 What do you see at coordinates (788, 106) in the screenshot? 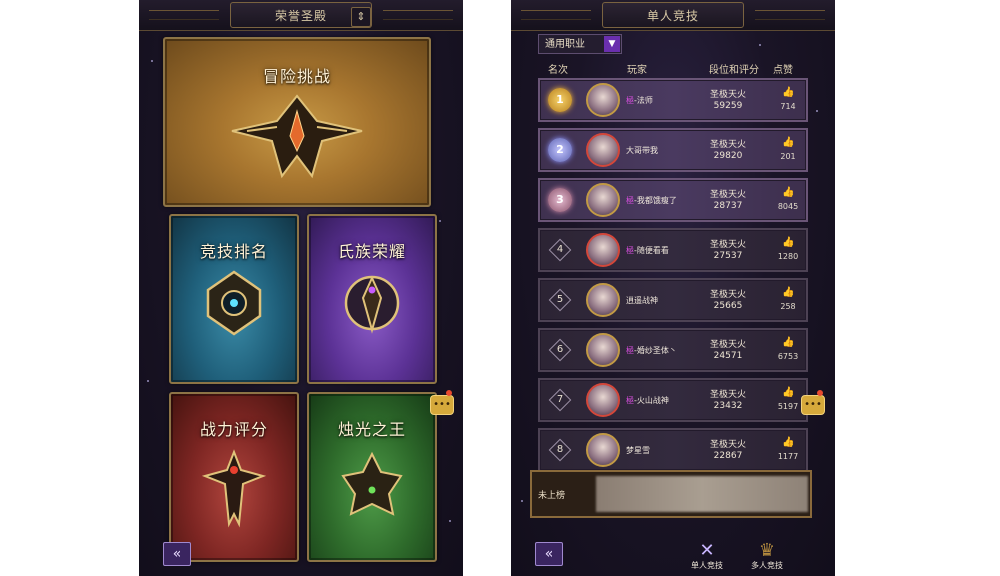
I see `like-count: 714` at bounding box center [788, 106].